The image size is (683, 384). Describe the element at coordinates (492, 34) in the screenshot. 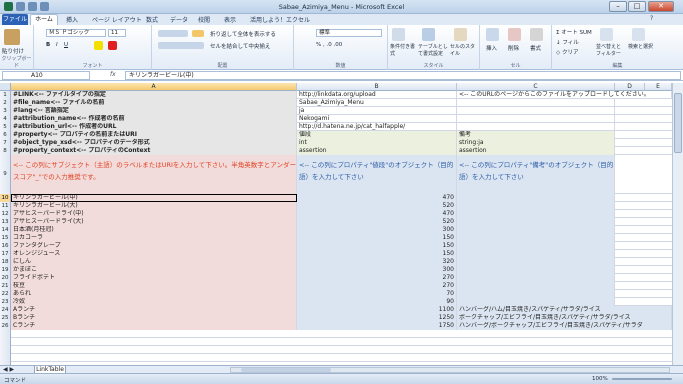

I see `insert-cells-icon` at that location.